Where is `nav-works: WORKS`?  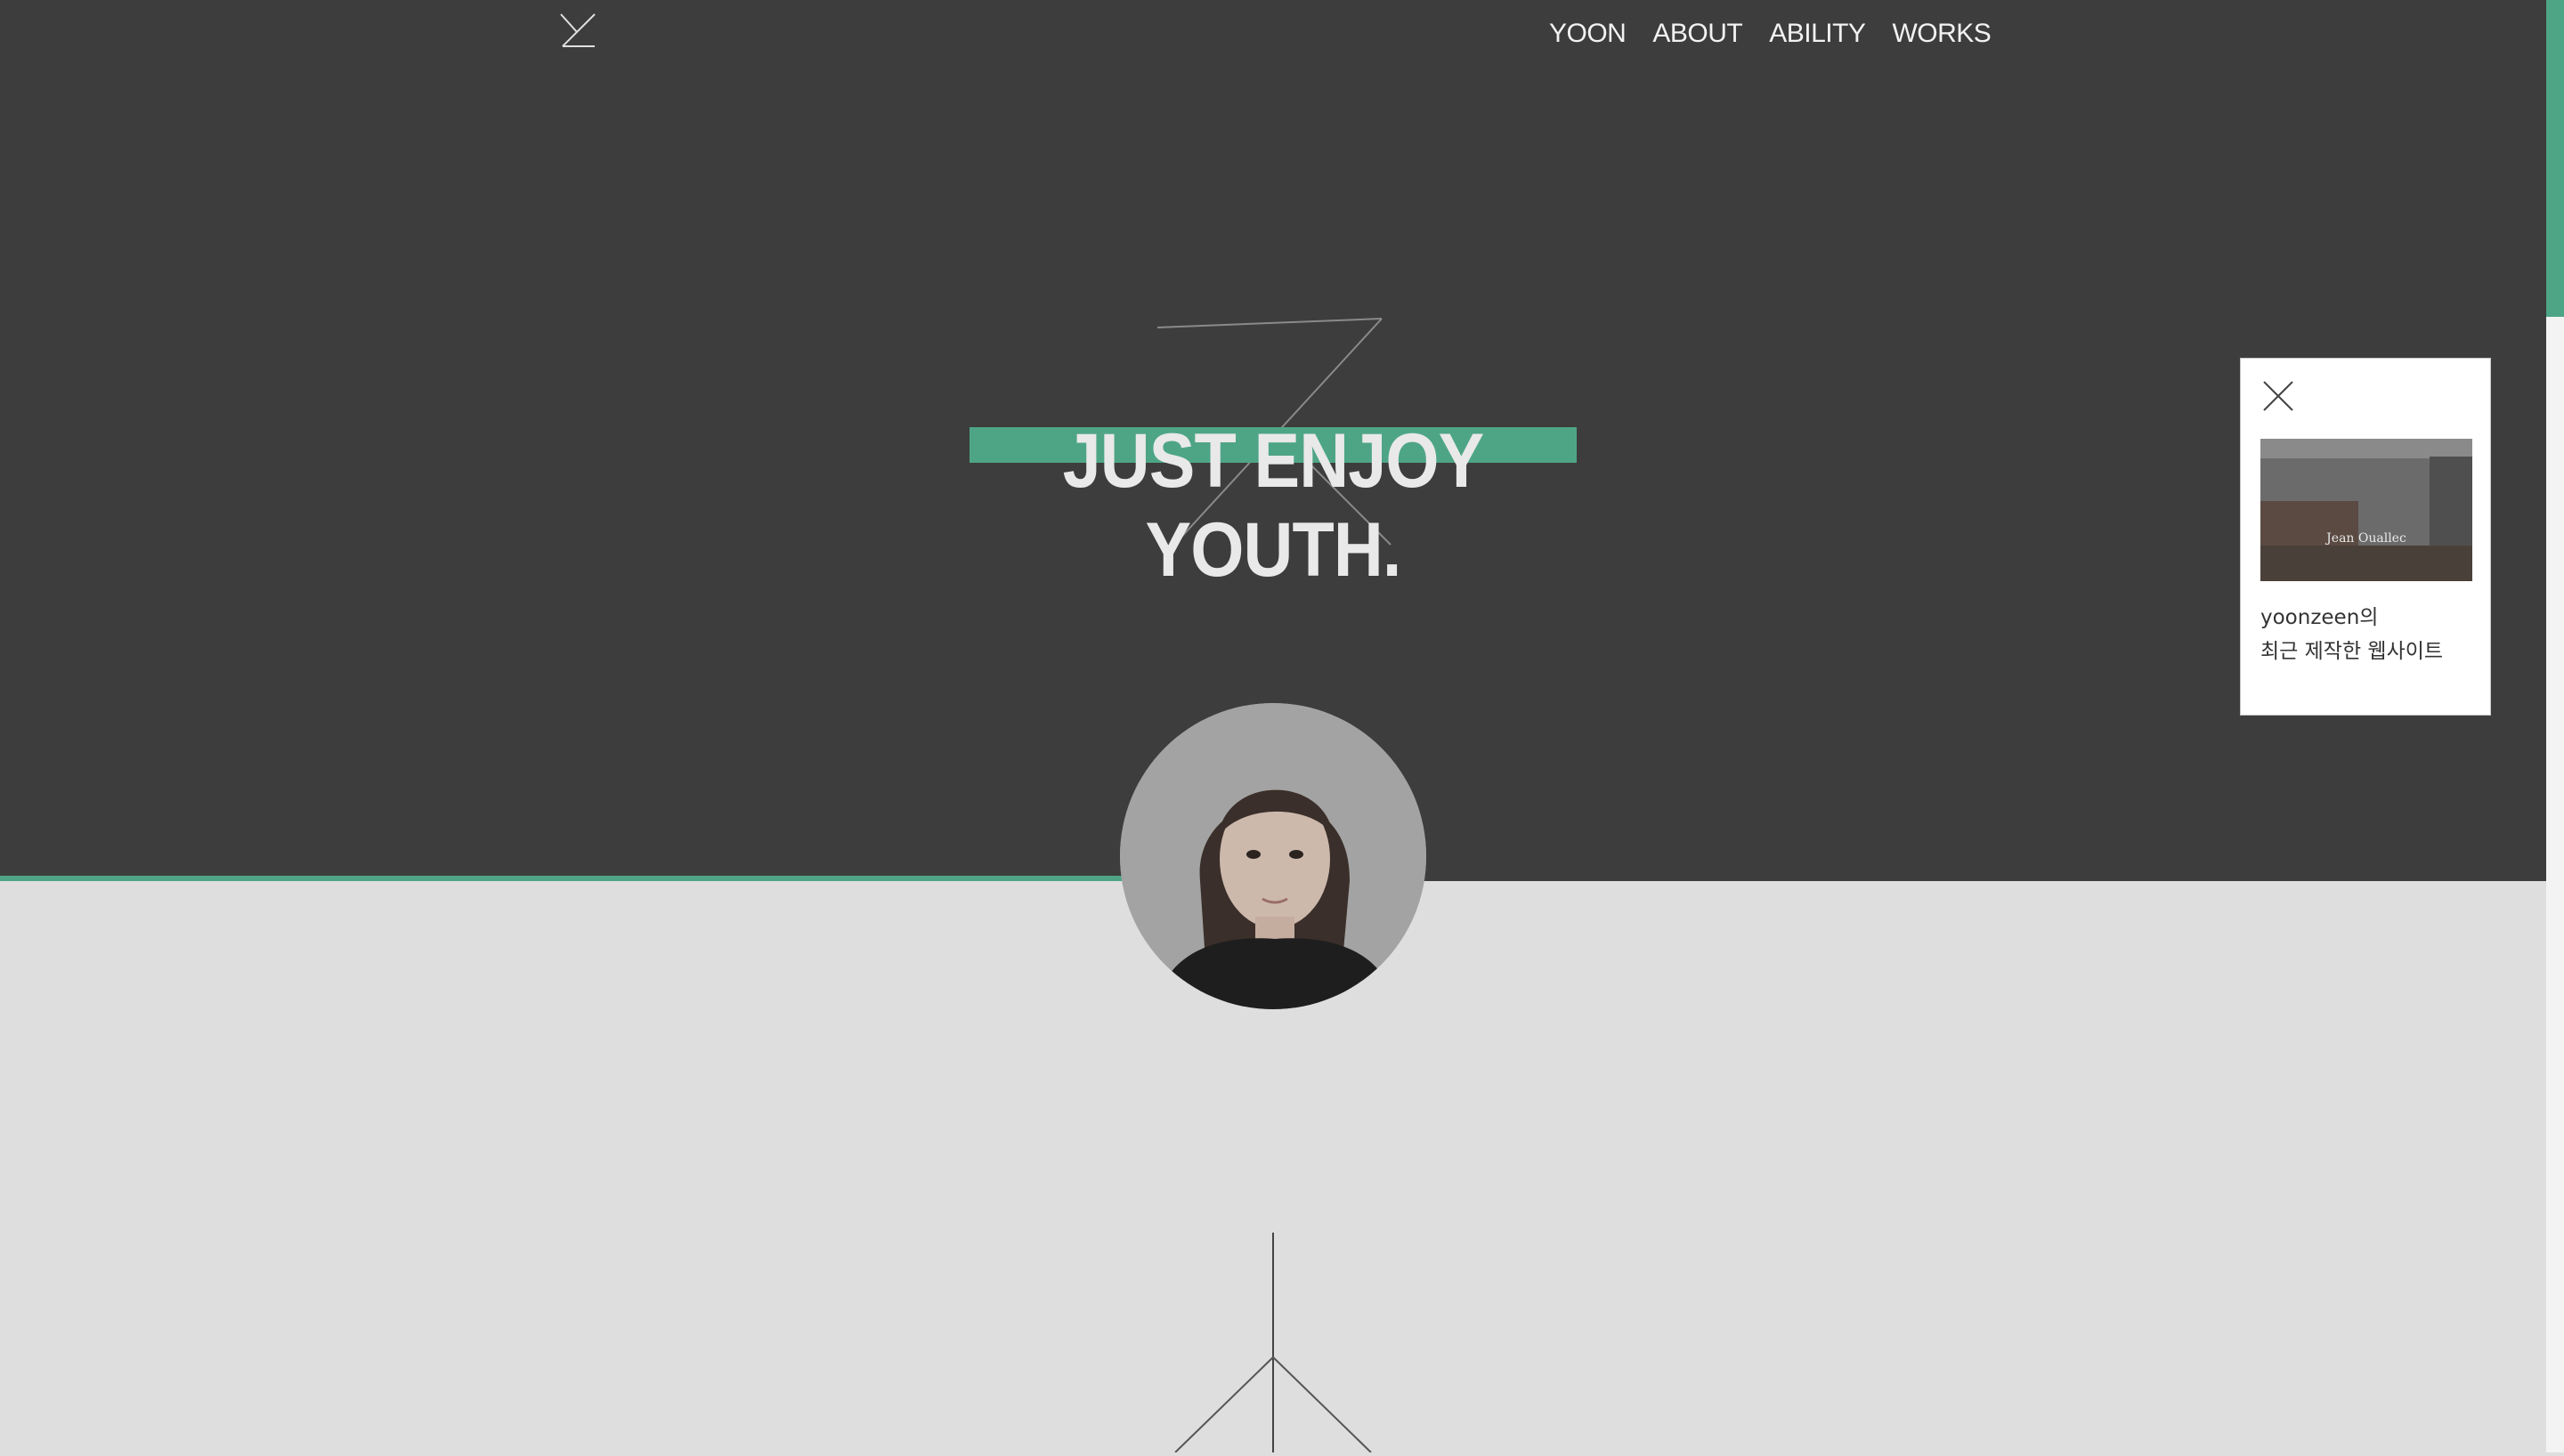 nav-works: WORKS is located at coordinates (1941, 33).